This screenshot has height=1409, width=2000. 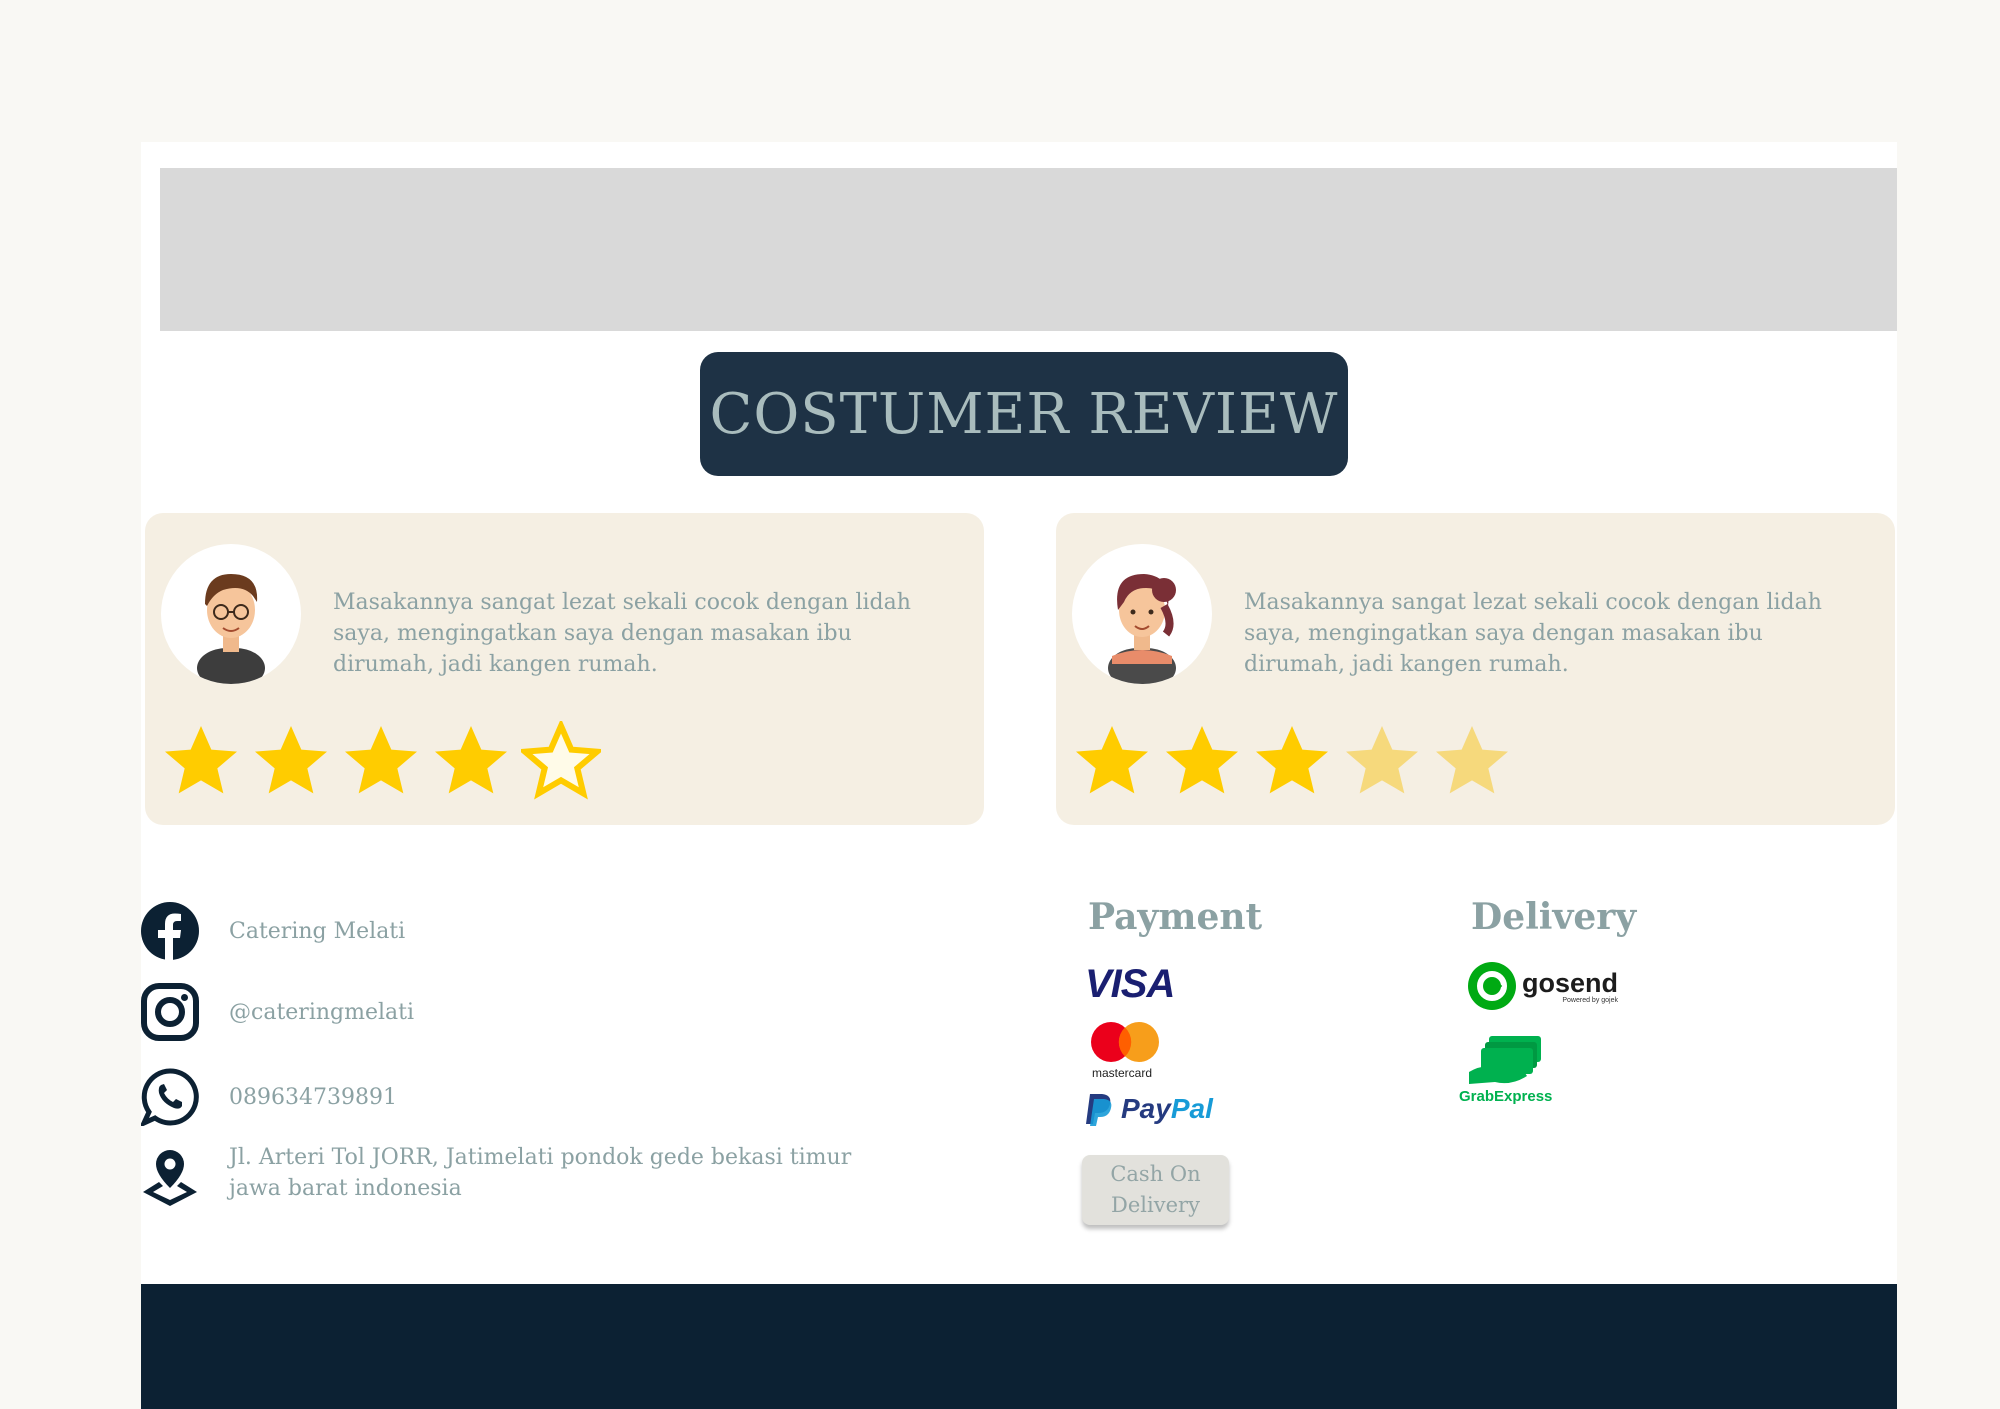 I want to click on grabexpress-icon, so click(x=1505, y=1060).